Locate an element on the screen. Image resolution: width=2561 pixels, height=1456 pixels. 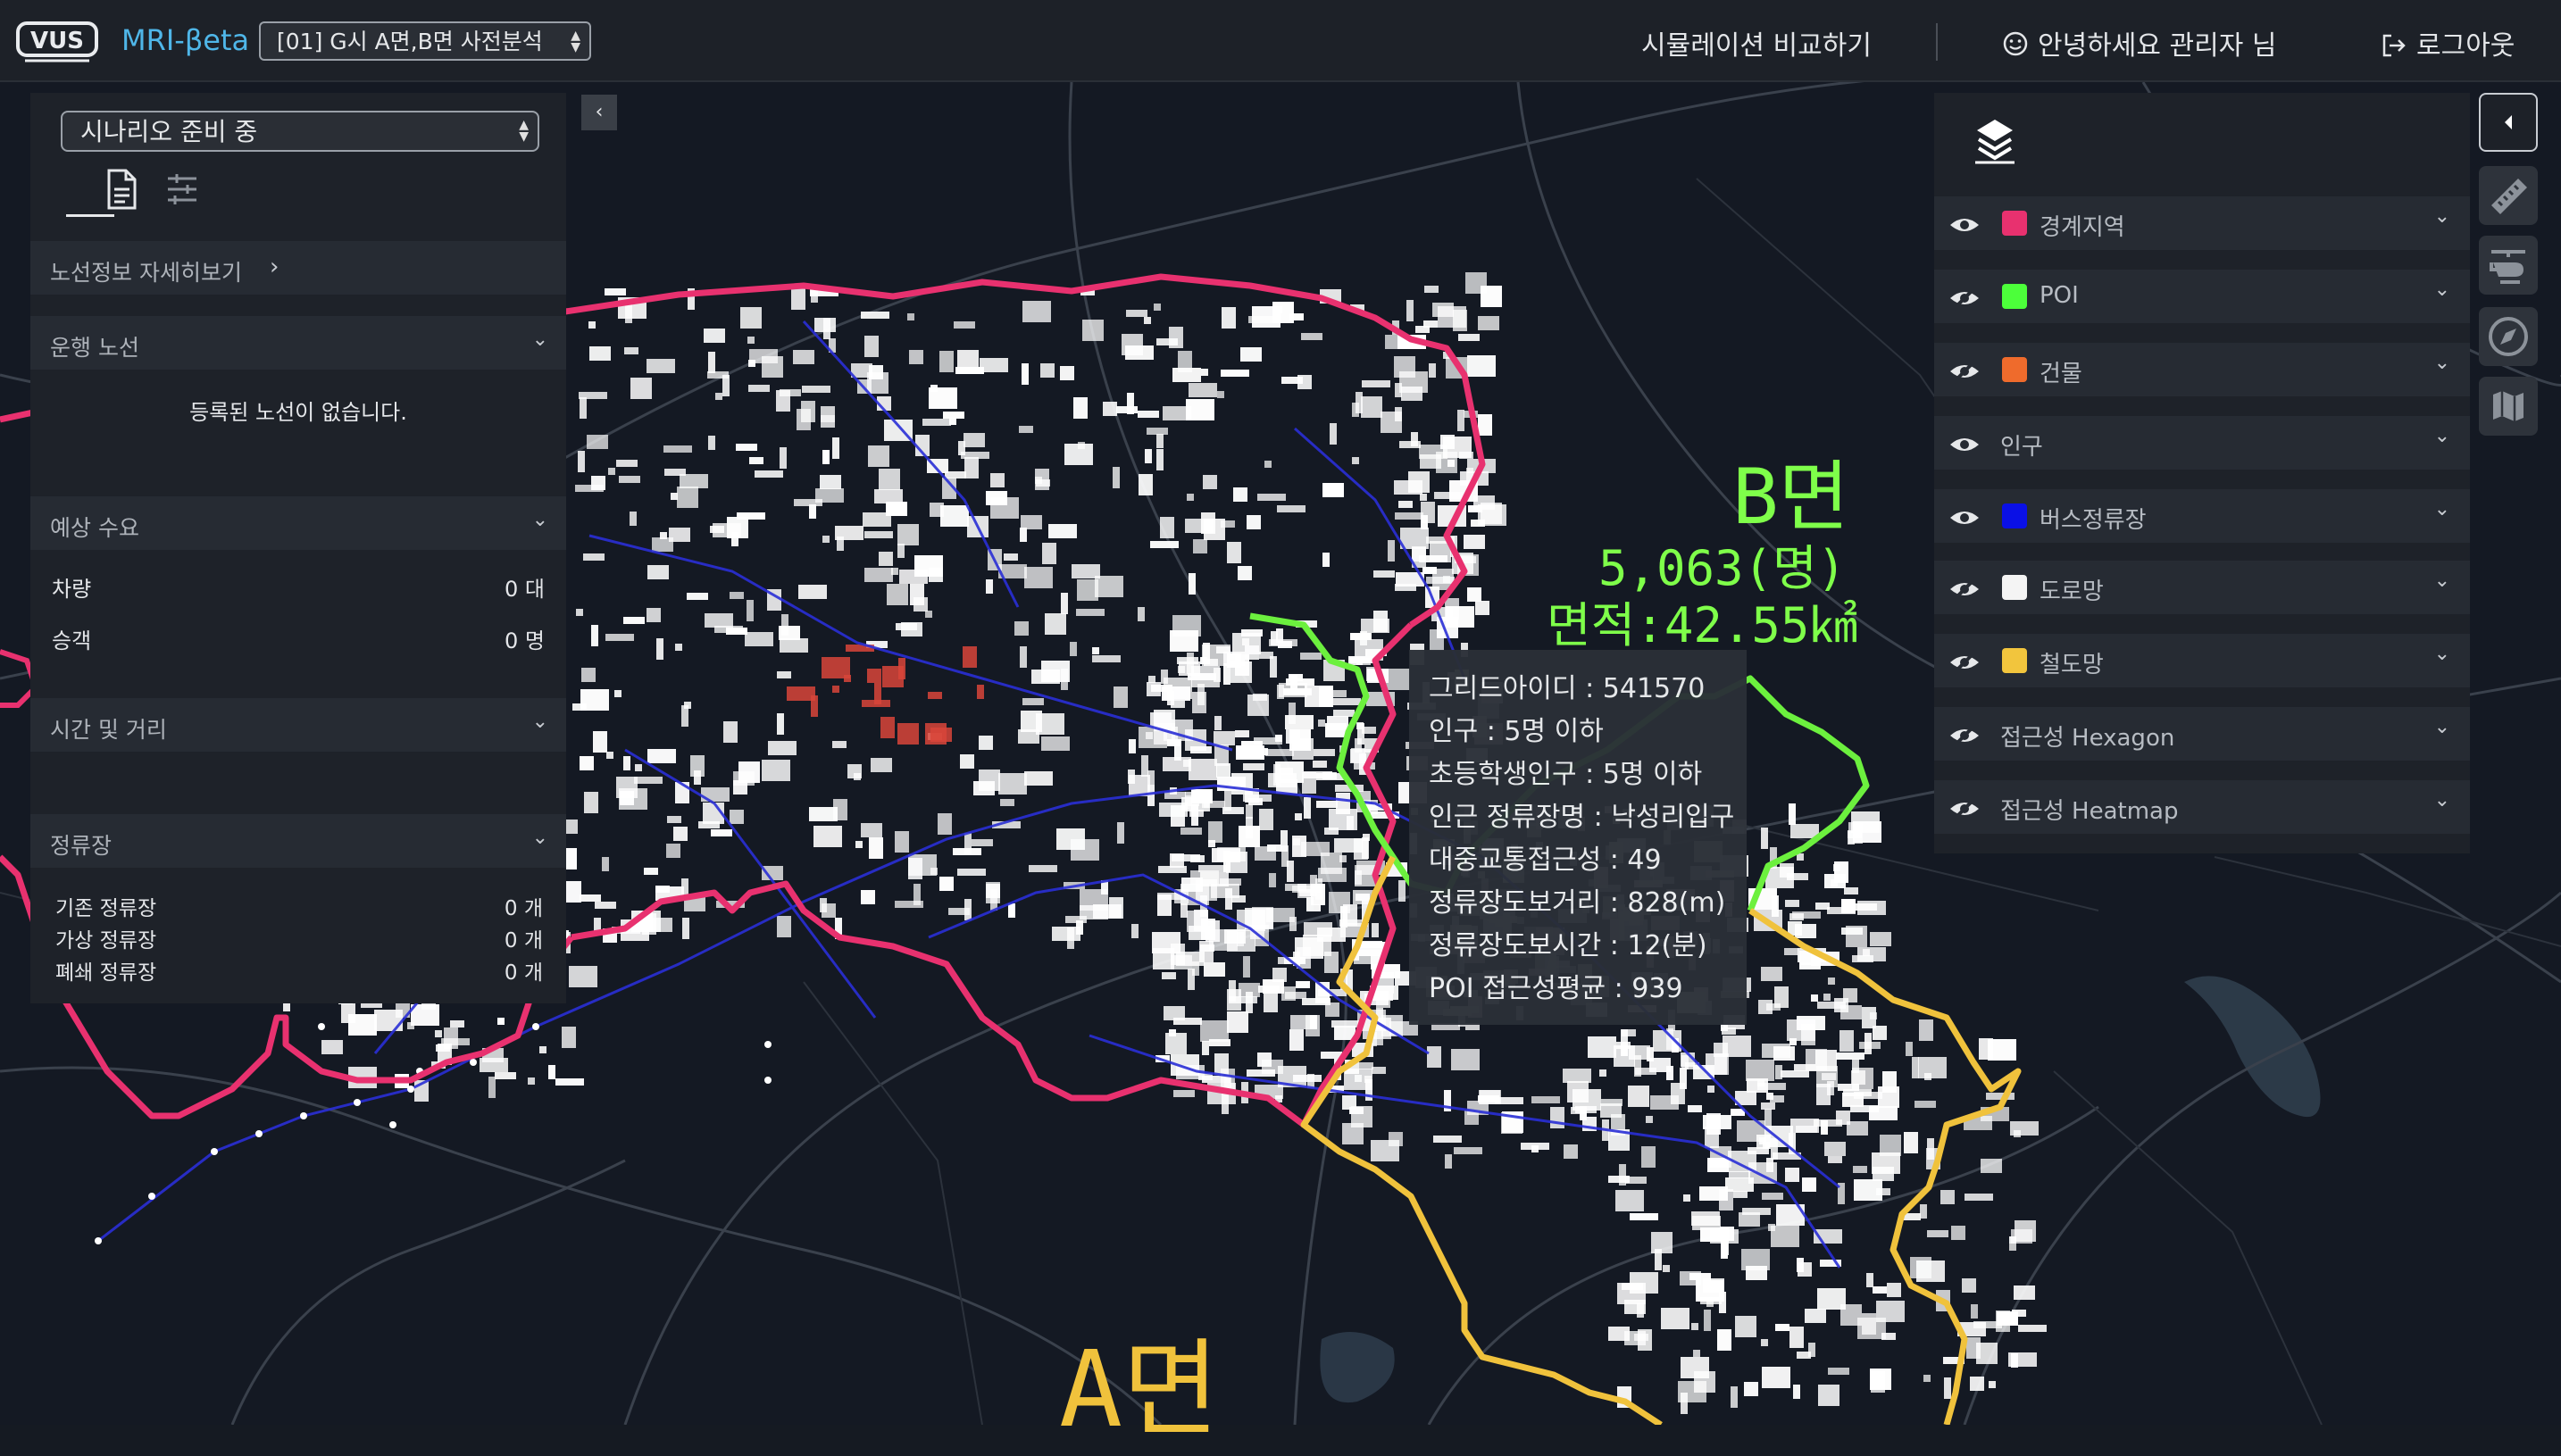
layer-row: 경계지역 ⌄ is located at coordinates (2202, 223).